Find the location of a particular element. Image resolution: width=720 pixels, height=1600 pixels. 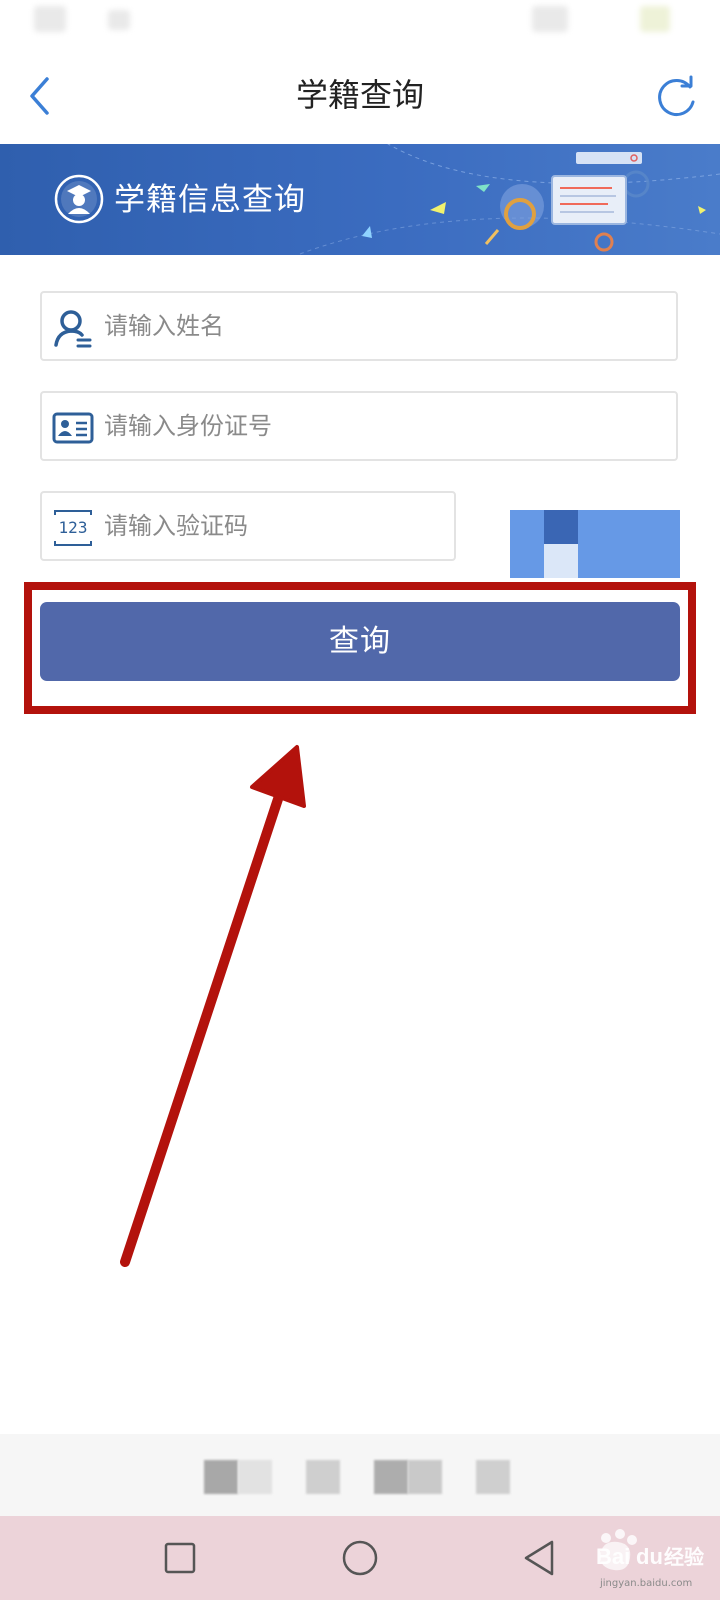

circle-icon is located at coordinates (360, 1558).